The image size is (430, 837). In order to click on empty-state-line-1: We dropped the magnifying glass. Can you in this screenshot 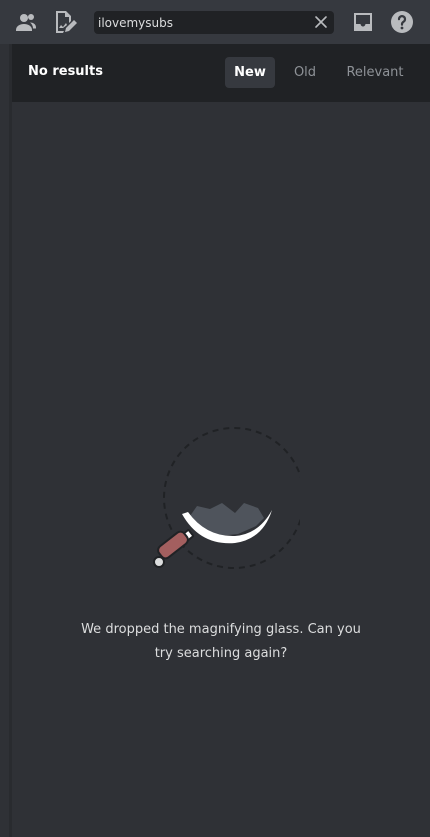, I will do `click(221, 629)`.